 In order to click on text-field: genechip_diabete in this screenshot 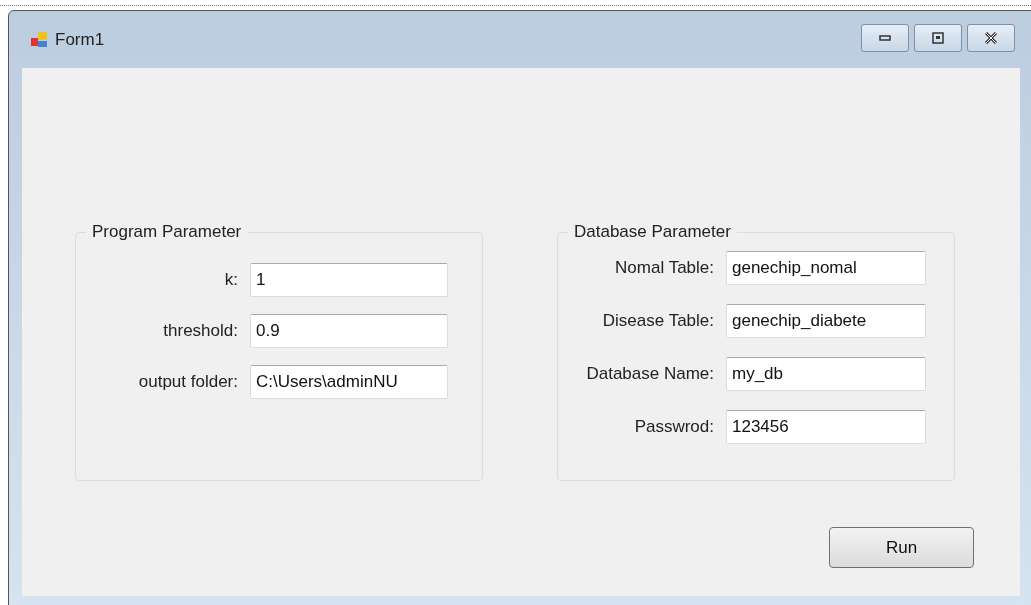, I will do `click(826, 321)`.